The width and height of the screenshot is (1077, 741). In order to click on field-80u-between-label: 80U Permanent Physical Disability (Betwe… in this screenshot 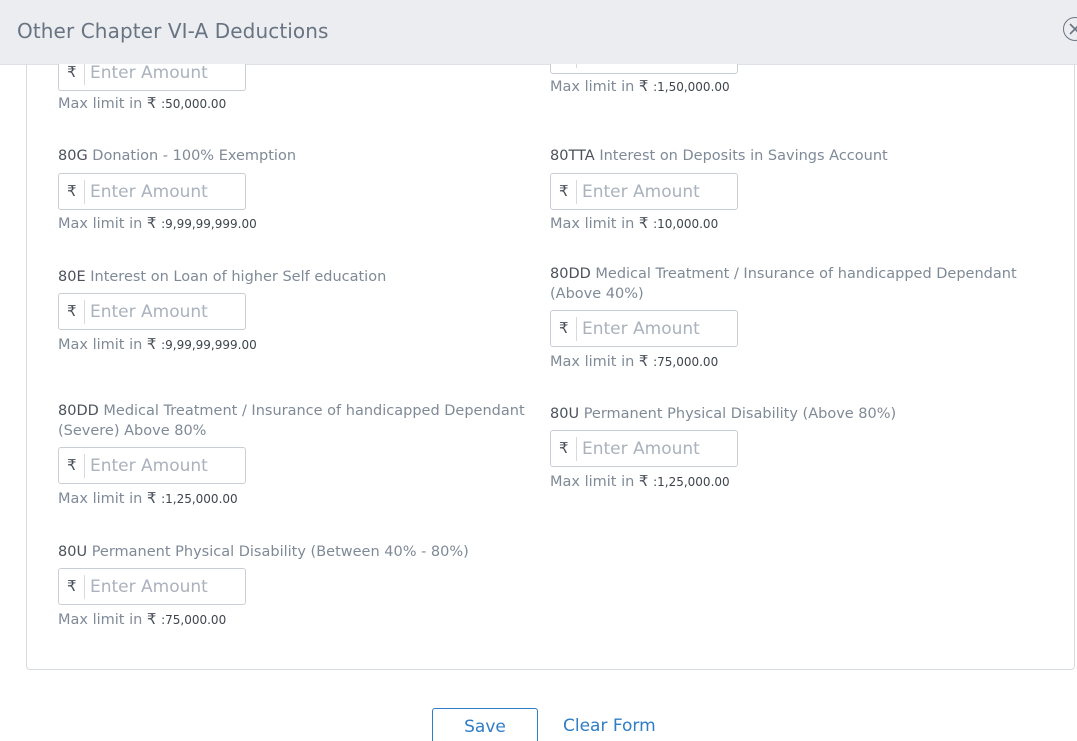, I will do `click(298, 552)`.